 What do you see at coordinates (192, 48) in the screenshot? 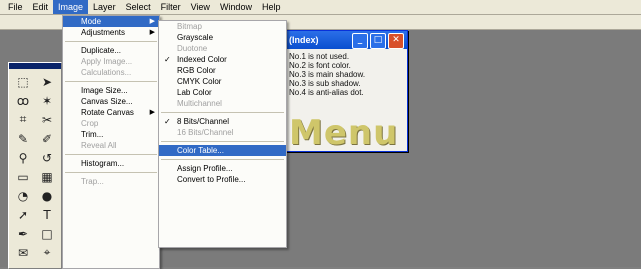
I see `menu-item-label: Duotone` at bounding box center [192, 48].